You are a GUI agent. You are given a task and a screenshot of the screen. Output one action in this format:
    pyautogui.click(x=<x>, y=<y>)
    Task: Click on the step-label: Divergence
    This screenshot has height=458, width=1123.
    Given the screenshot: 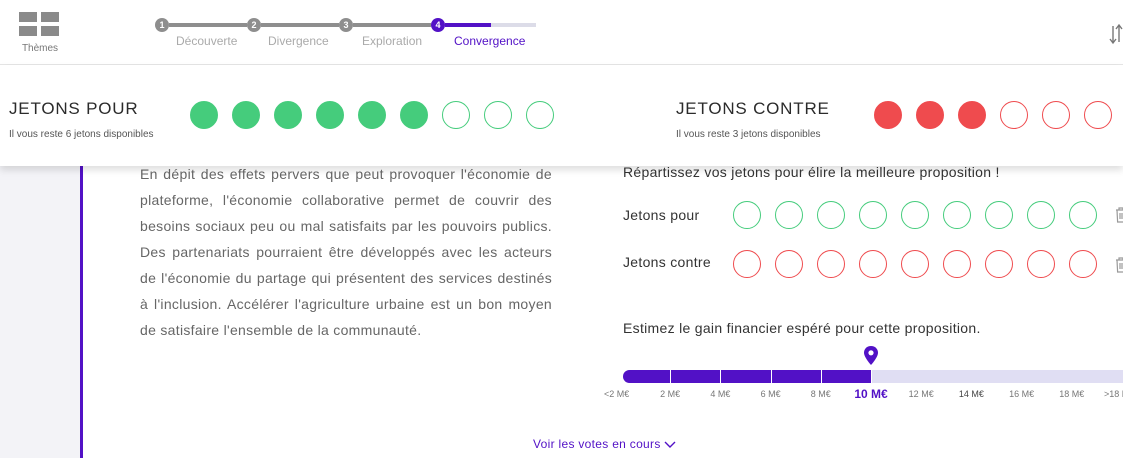 What is the action you would take?
    pyautogui.click(x=298, y=41)
    